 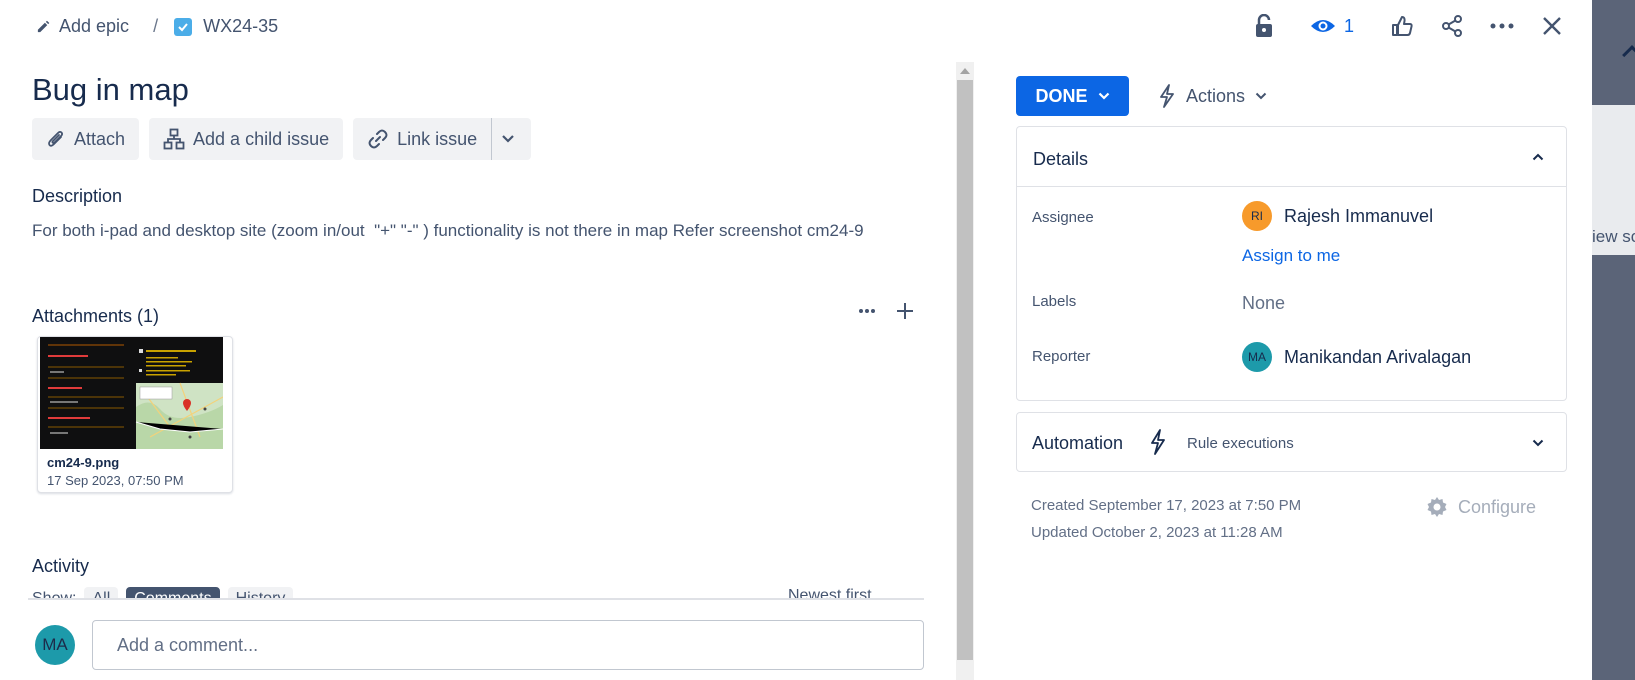 What do you see at coordinates (1613, 180) in the screenshot?
I see `backdrop-panel: iew sc` at bounding box center [1613, 180].